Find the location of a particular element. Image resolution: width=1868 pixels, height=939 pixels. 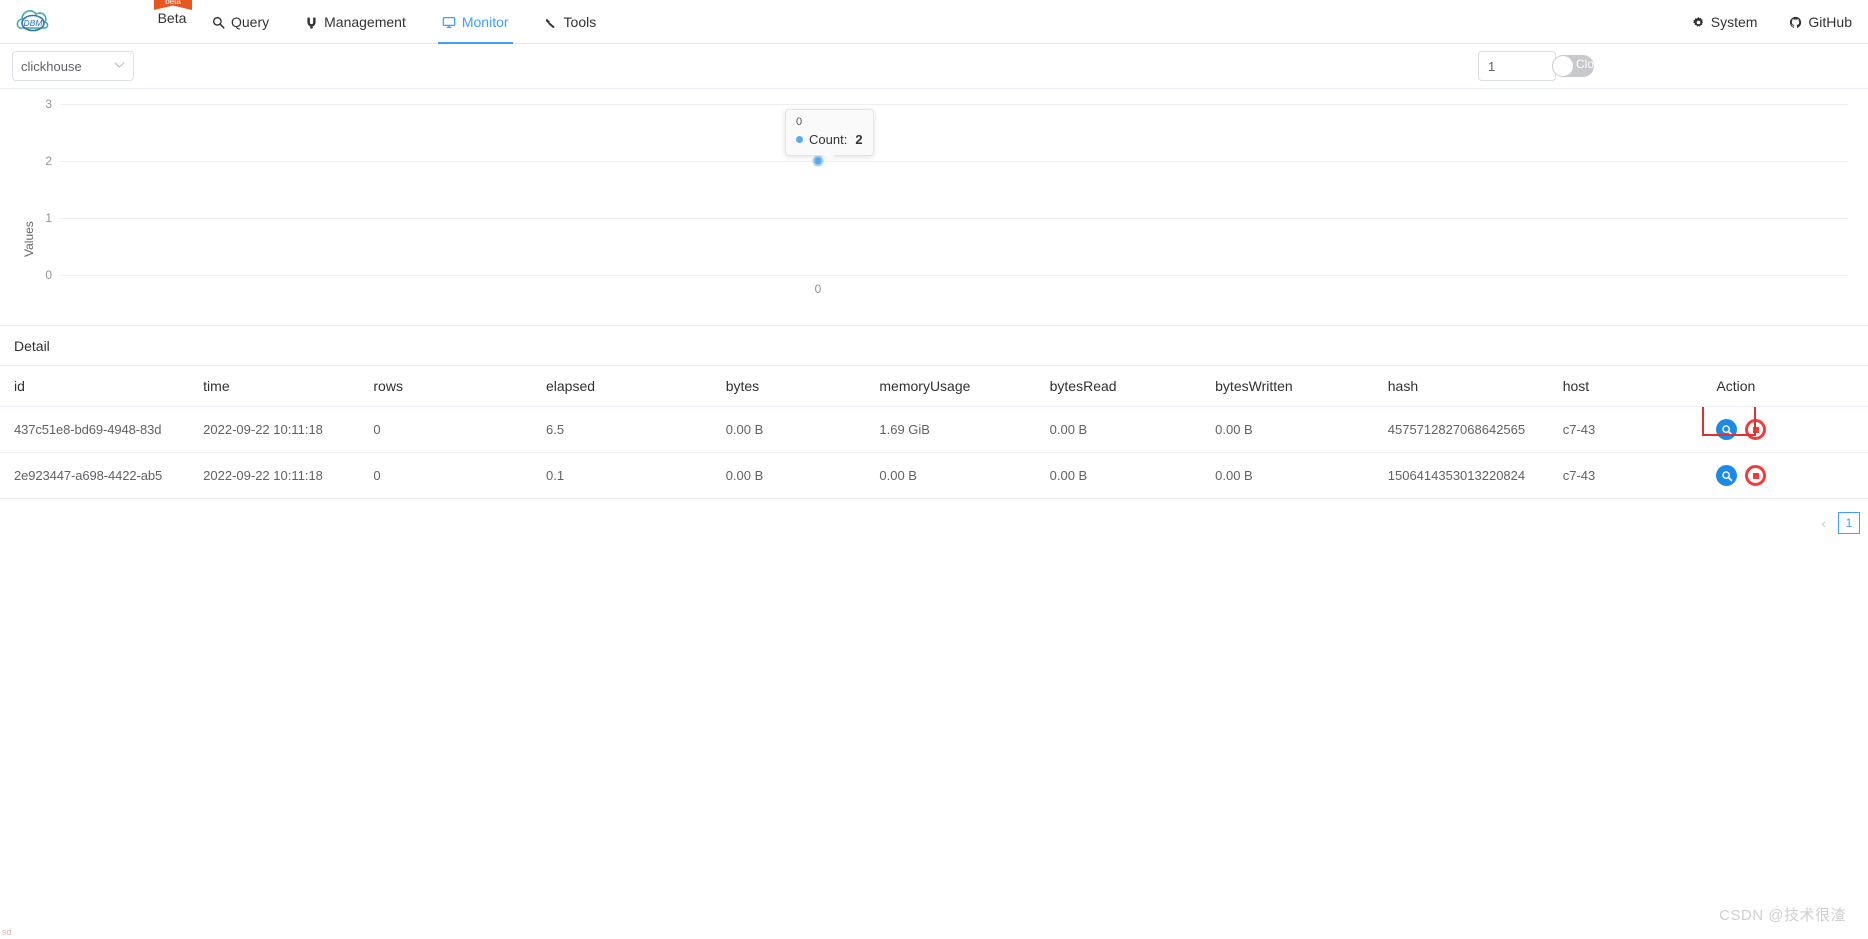

tooltip-series-value: 2 is located at coordinates (859, 139).